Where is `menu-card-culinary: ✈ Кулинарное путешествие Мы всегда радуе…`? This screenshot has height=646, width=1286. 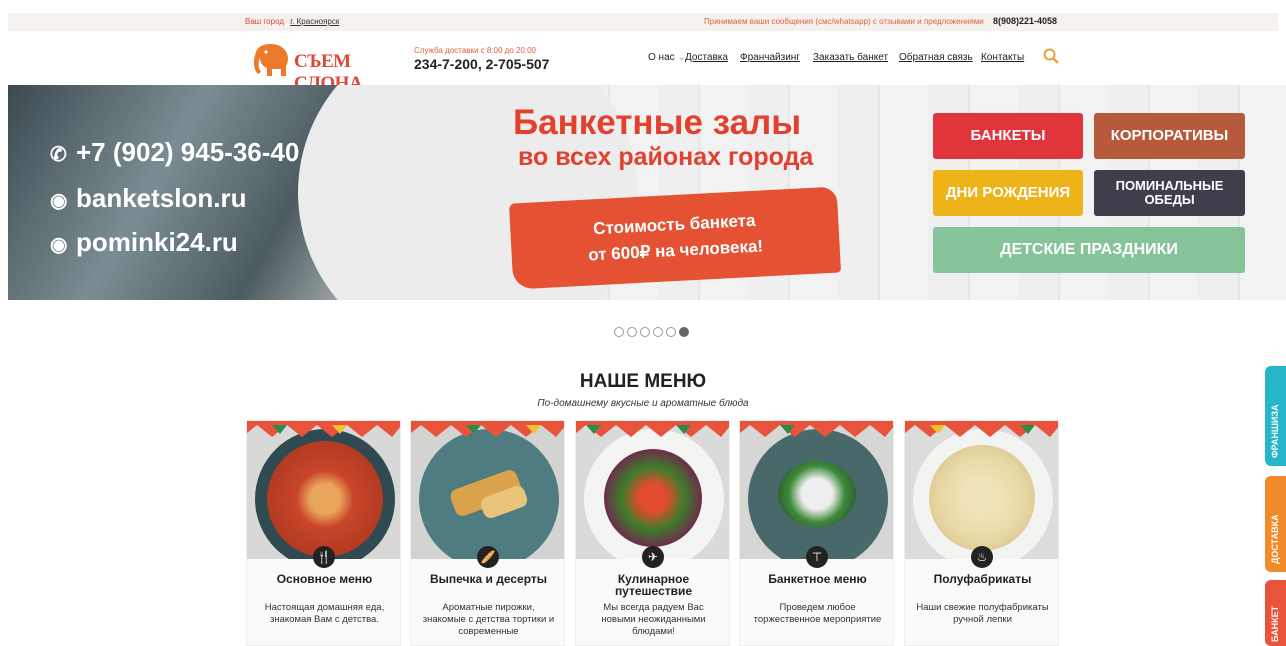
menu-card-culinary: ✈ Кулинарное путешествие Мы всегда радуе… is located at coordinates (652, 533).